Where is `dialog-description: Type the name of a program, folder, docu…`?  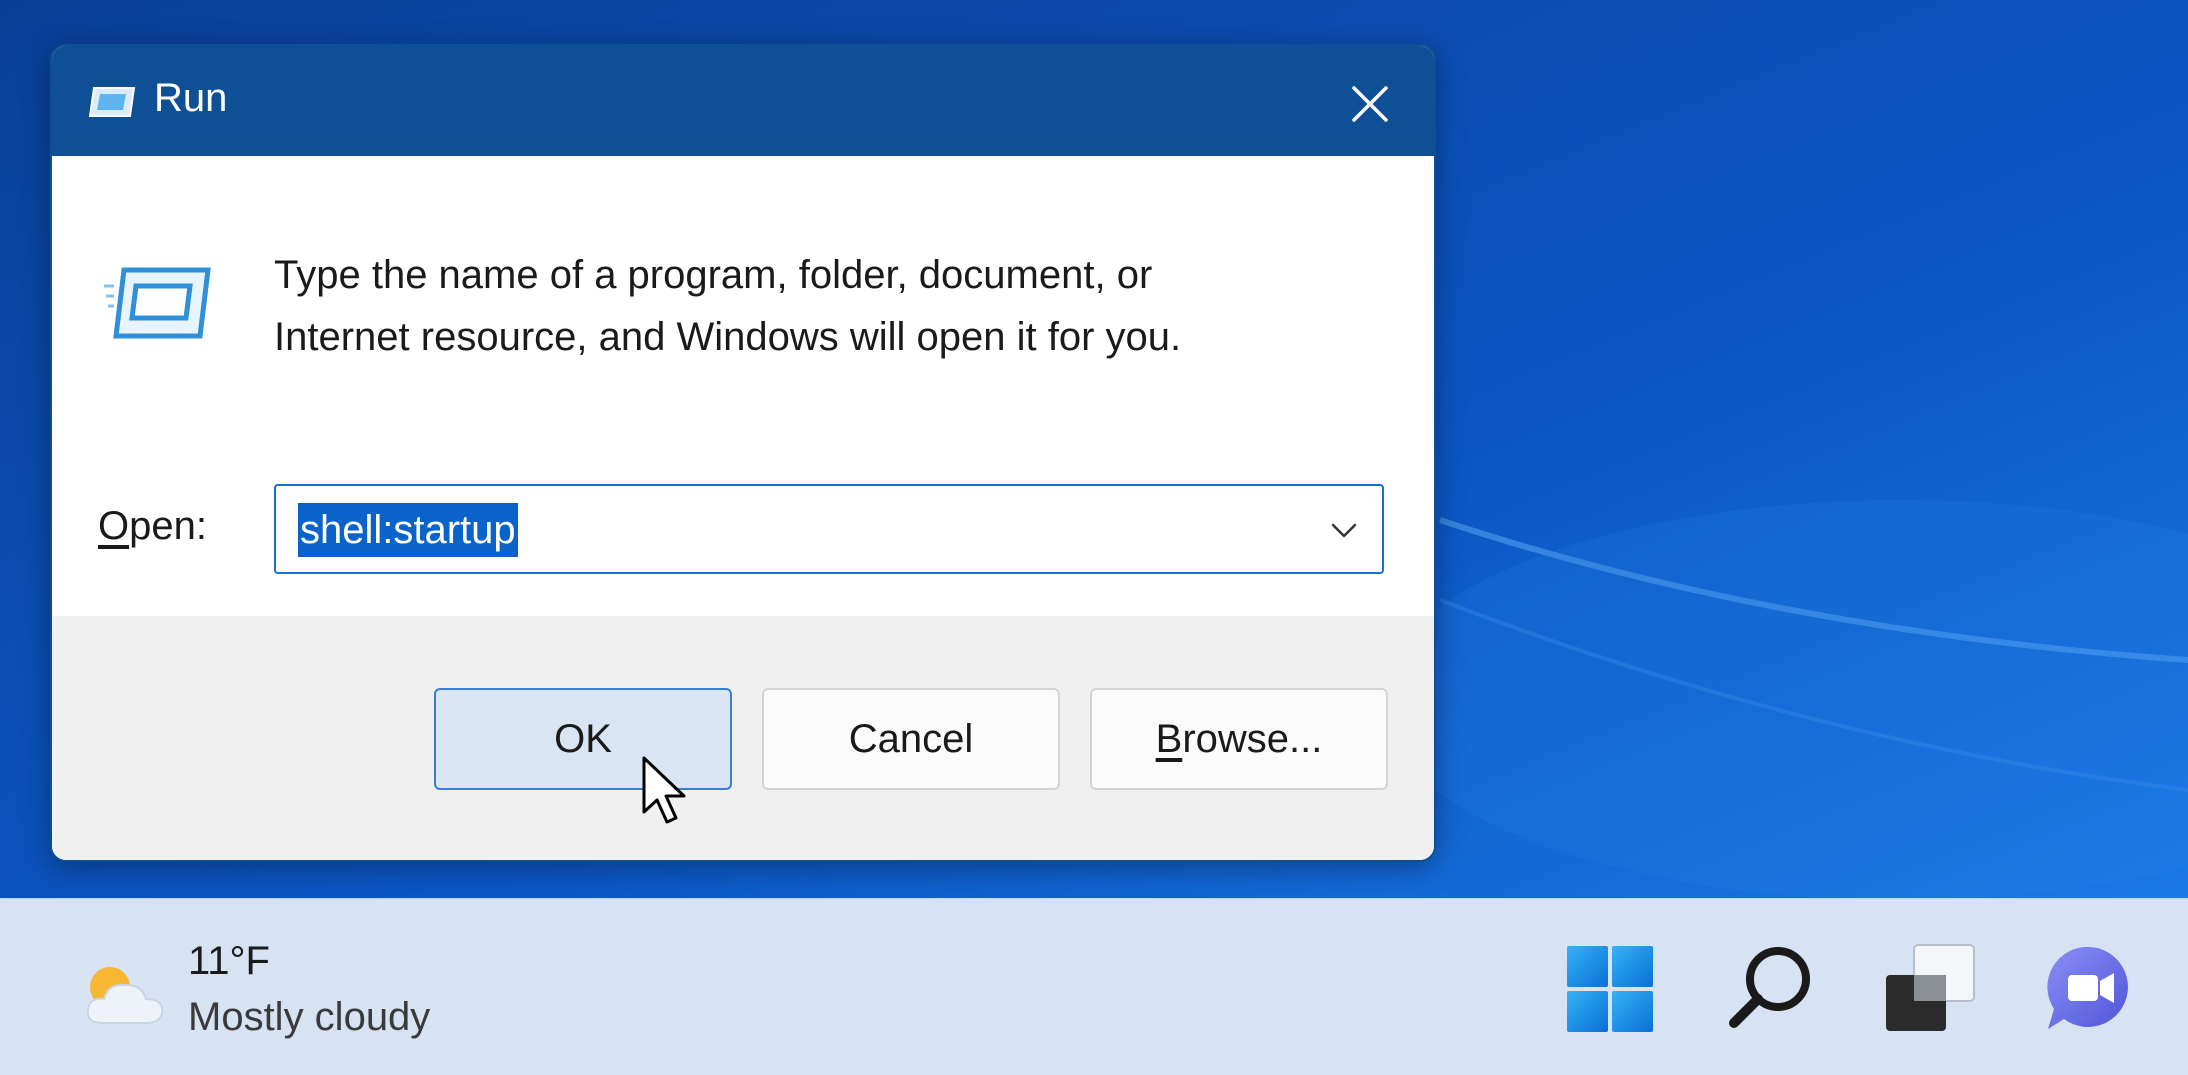
dialog-description: Type the name of a program, folder, docu… is located at coordinates (824, 306).